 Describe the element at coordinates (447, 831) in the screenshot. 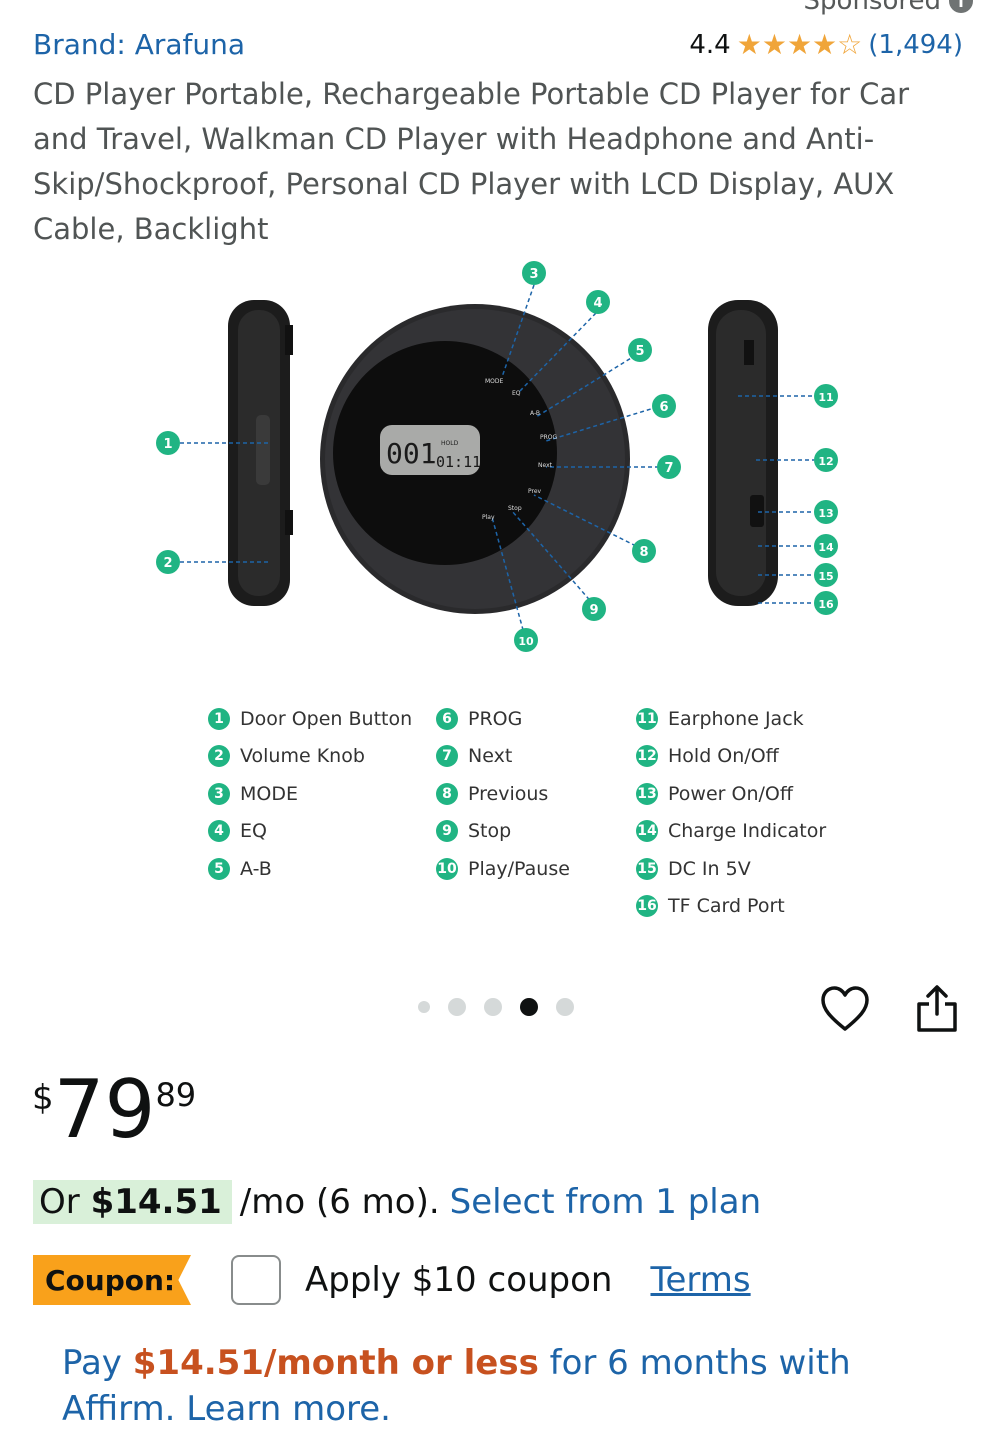

I see `legend-badge: 9` at that location.